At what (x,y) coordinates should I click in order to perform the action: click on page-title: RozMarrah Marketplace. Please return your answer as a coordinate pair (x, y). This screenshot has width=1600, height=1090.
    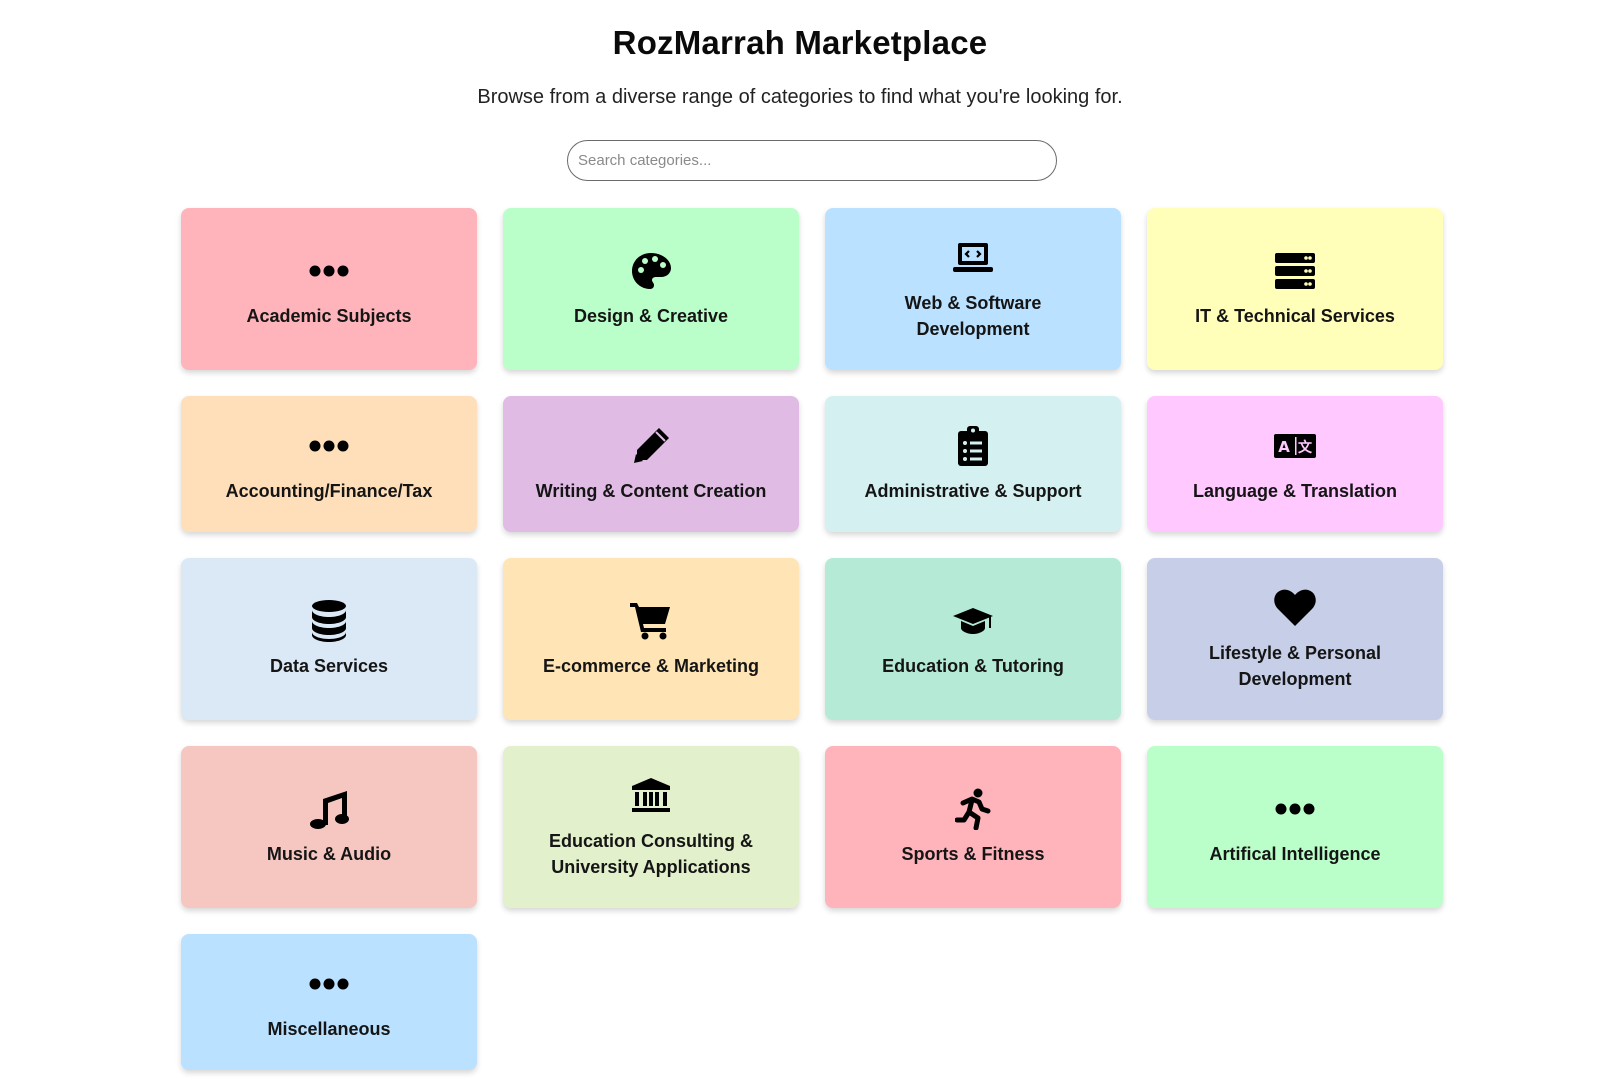
    Looking at the image, I should click on (800, 42).